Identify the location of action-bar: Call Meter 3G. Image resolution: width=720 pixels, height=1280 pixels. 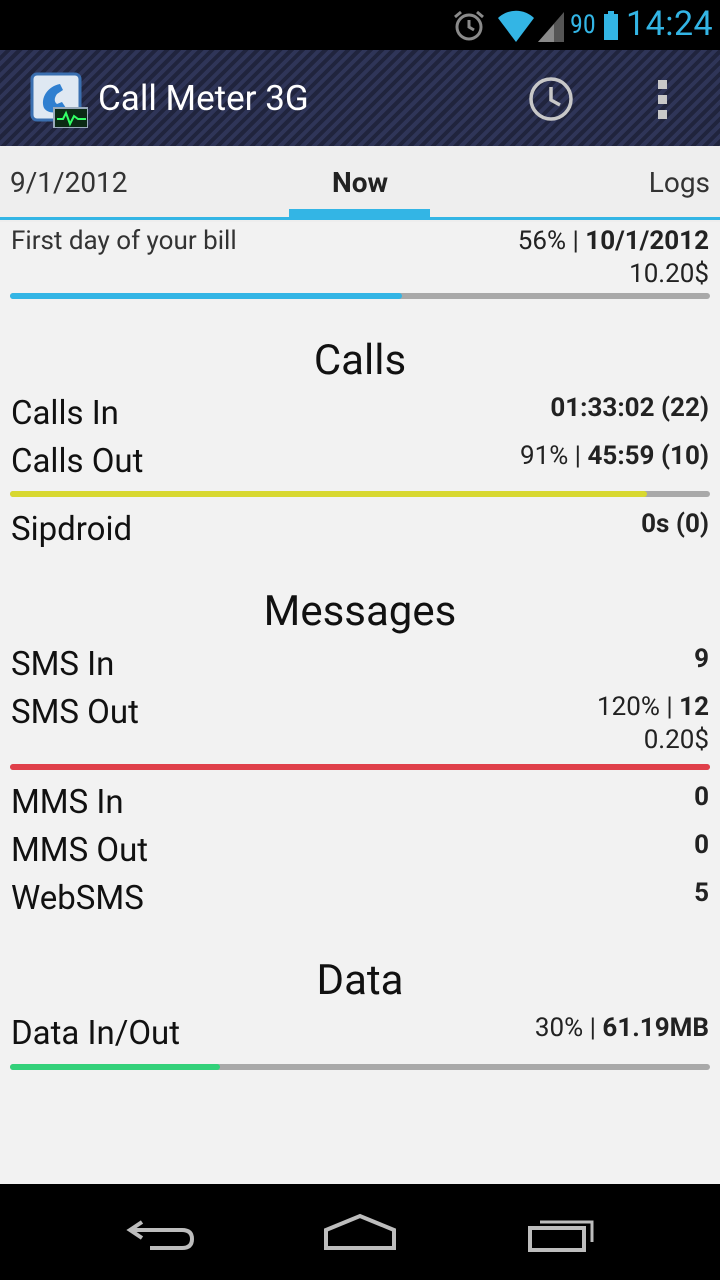
(360, 98).